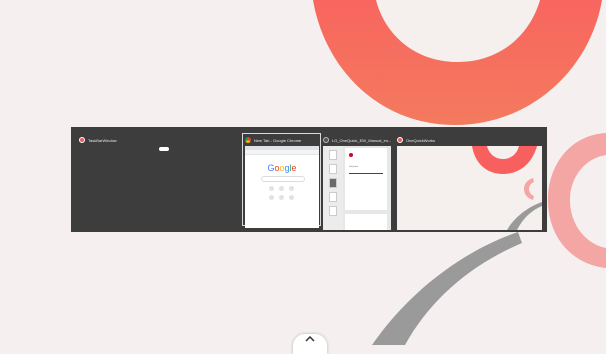 Image resolution: width=606 pixels, height=354 pixels. What do you see at coordinates (353, 167) in the screenshot?
I see `pdf-page-title: OneQuick` at bounding box center [353, 167].